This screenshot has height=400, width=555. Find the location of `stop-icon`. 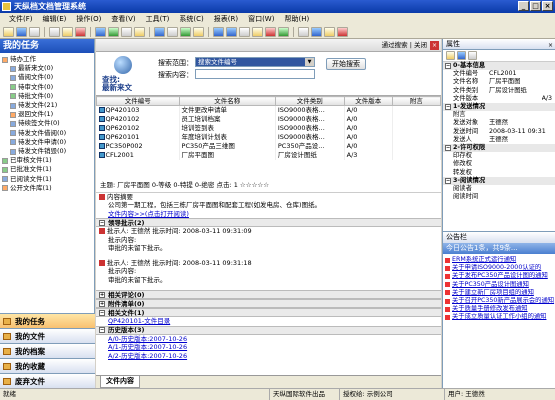

stop-icon is located at coordinates (270, 31).